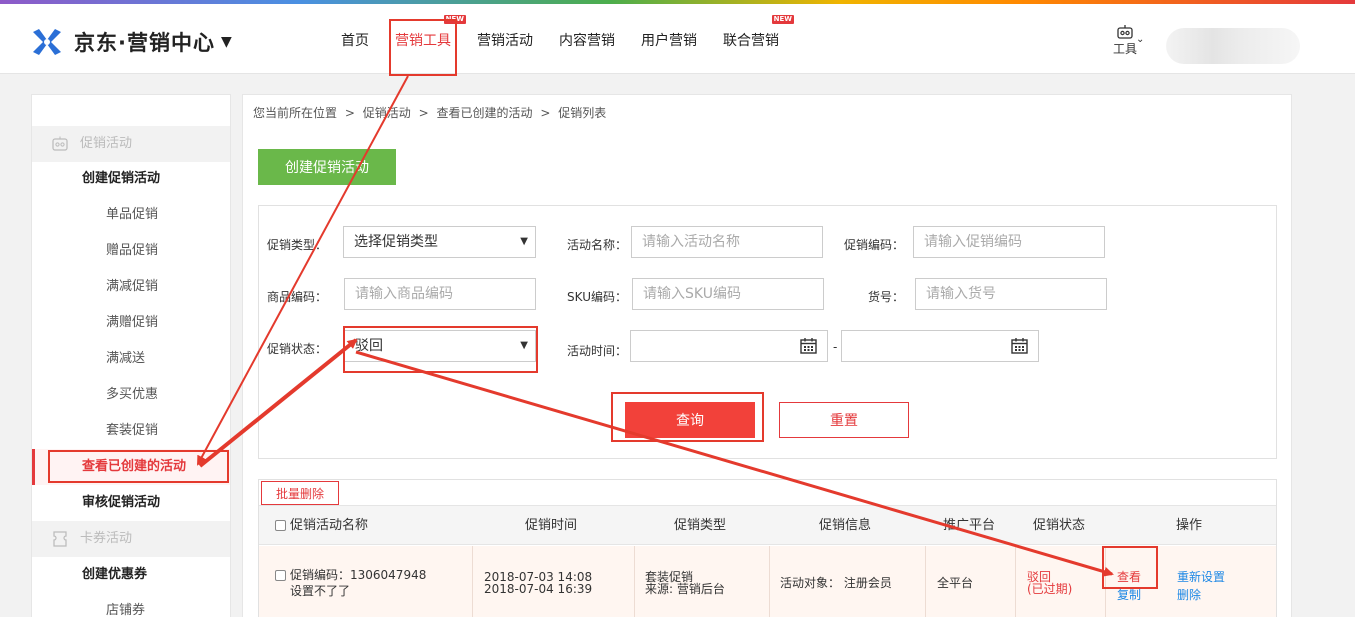  I want to click on sidebar-item-create-coupon: 创建优惠券, so click(131, 575).